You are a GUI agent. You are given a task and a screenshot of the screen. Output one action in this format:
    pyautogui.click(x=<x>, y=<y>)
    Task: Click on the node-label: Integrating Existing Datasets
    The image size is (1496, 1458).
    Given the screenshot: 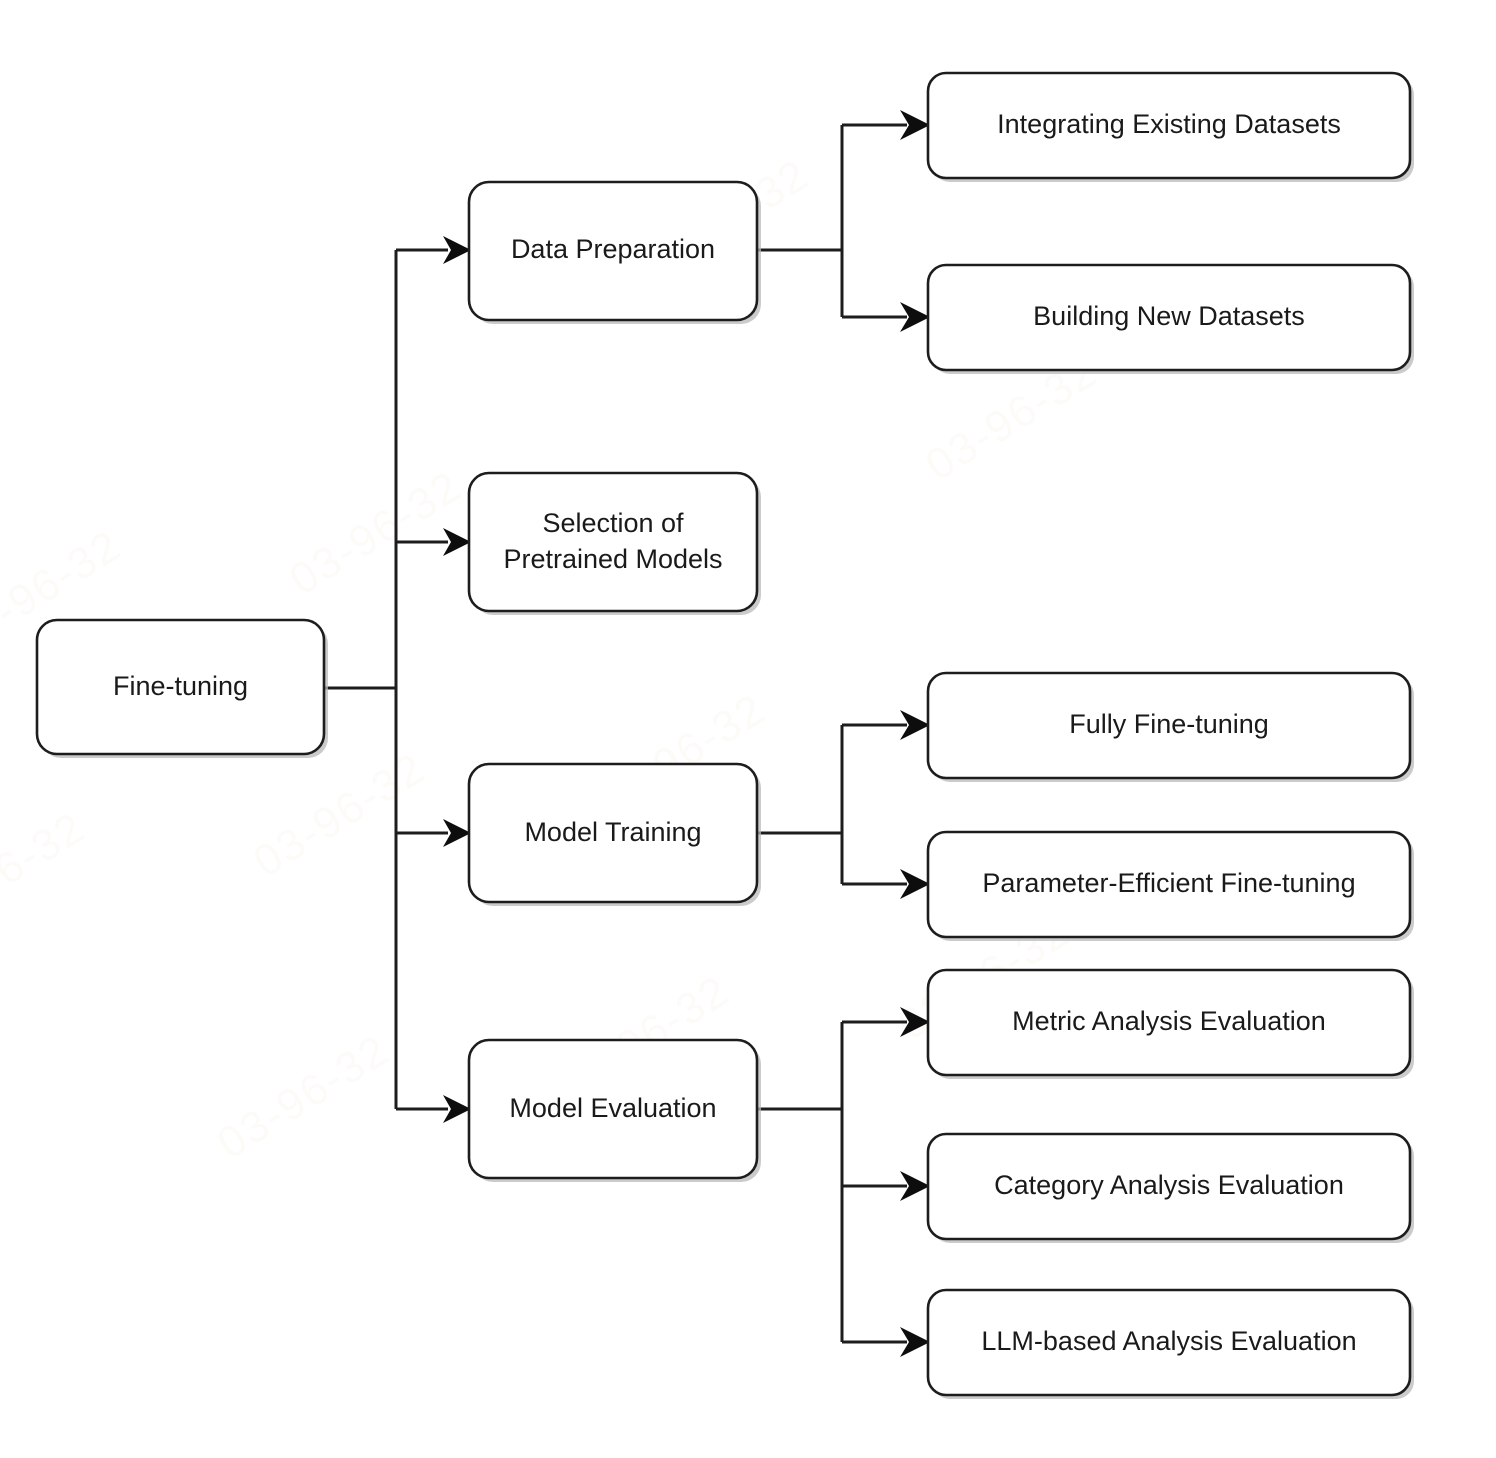 What is the action you would take?
    pyautogui.click(x=1169, y=124)
    